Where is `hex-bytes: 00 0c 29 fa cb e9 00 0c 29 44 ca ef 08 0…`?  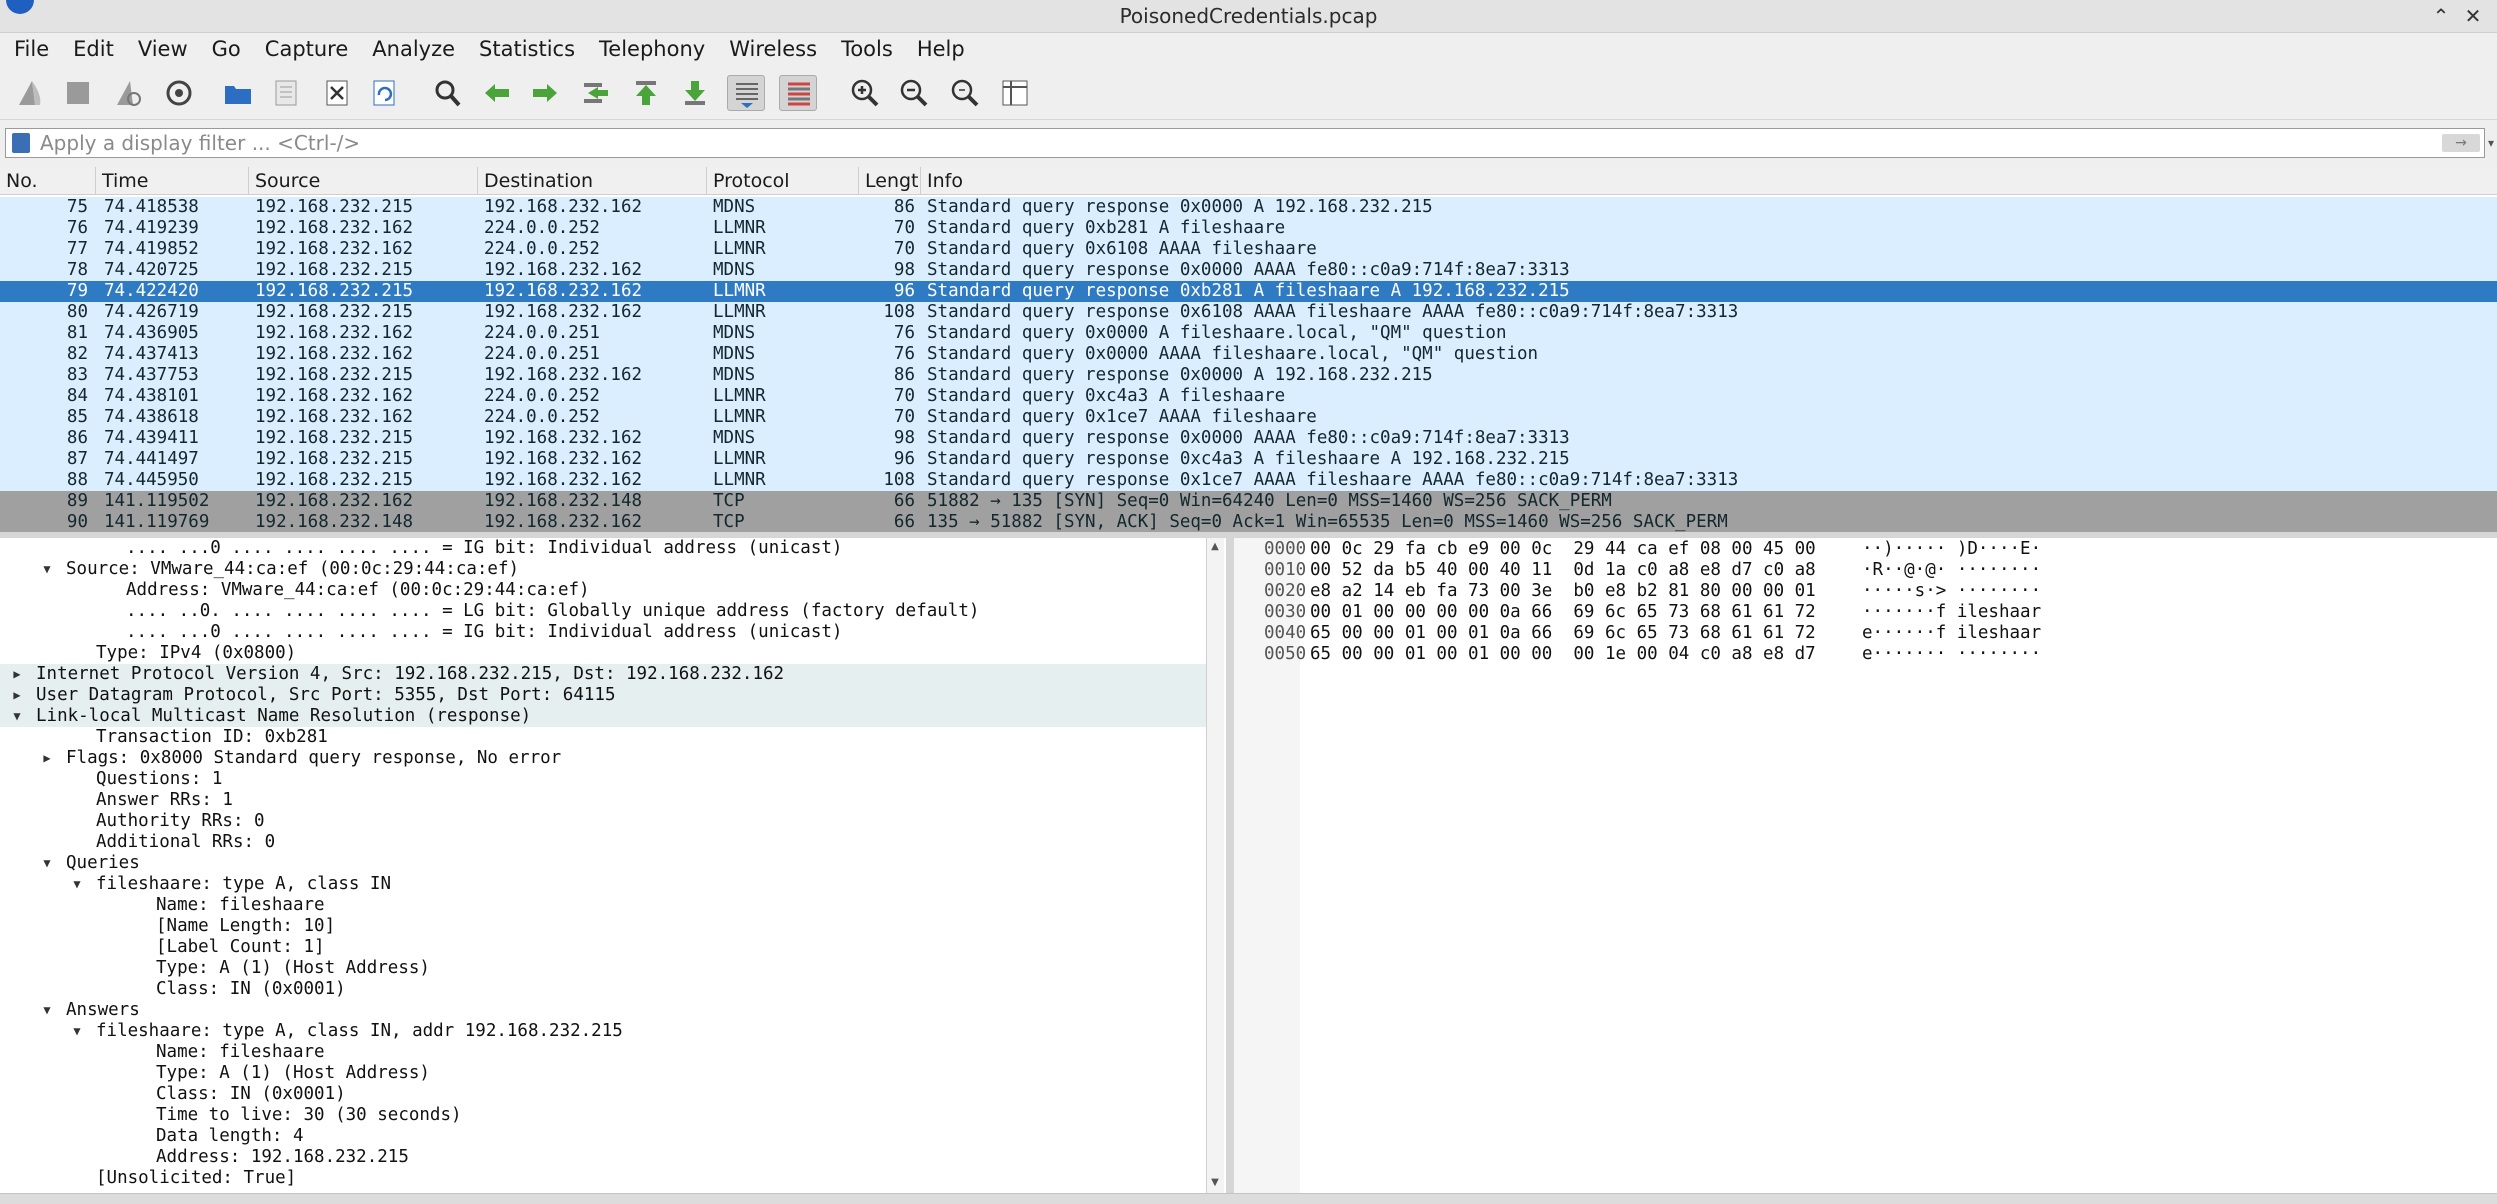
hex-bytes: 00 0c 29 fa cb e9 00 0c 29 44 ca ef 08 0… is located at coordinates (1563, 549).